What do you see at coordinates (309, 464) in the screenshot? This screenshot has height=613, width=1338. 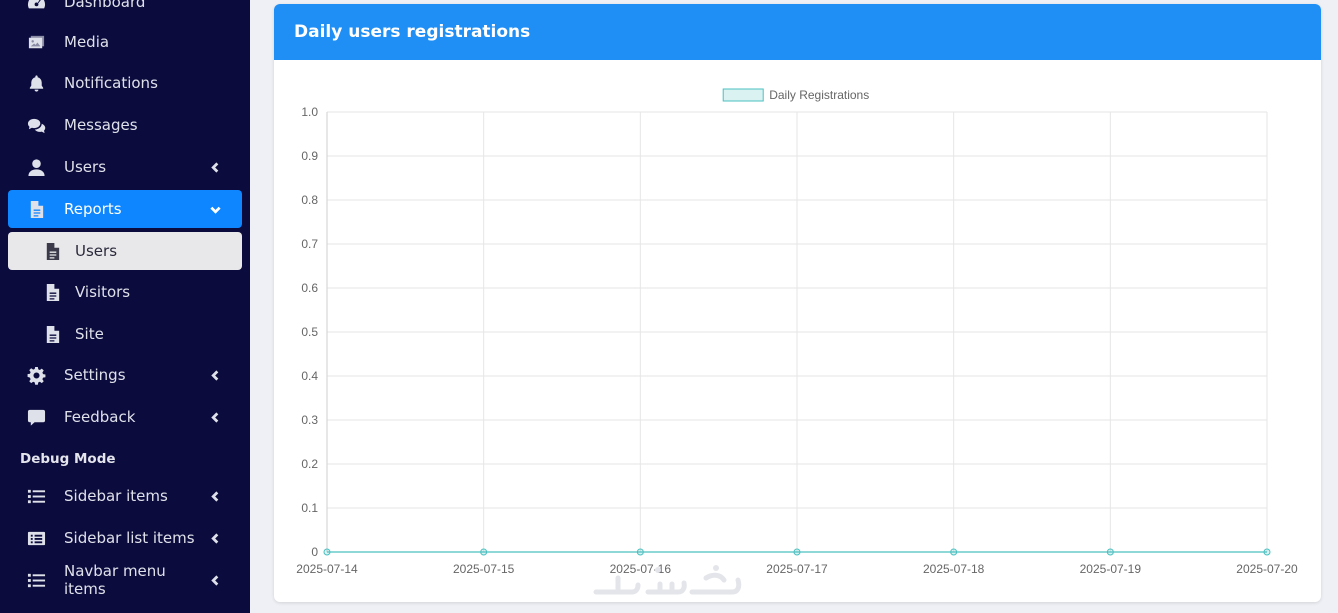 I see `y-tick-label: 0.2` at bounding box center [309, 464].